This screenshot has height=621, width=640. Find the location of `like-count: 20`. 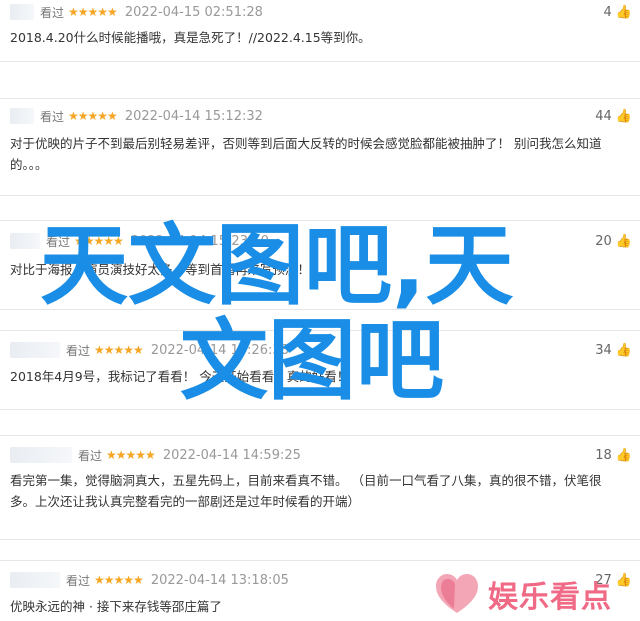

like-count: 20 is located at coordinates (603, 241).